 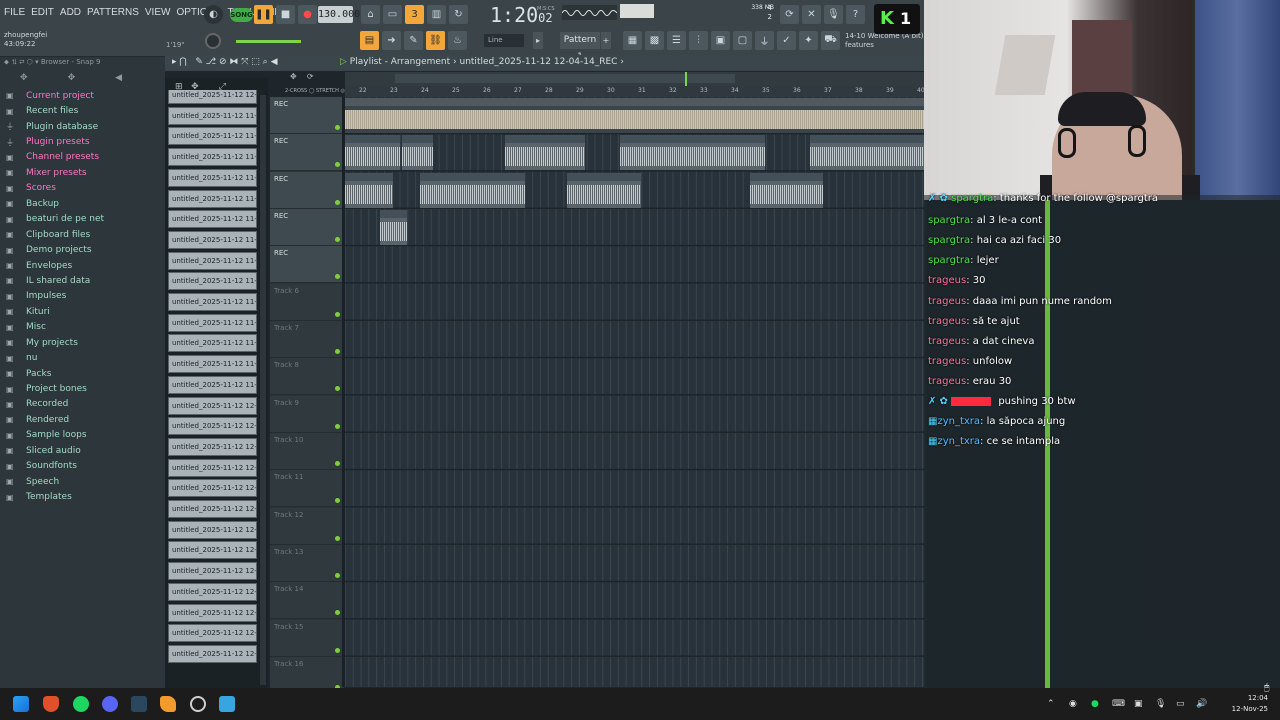 What do you see at coordinates (307, 489) in the screenshot?
I see `track-header: Track 11` at bounding box center [307, 489].